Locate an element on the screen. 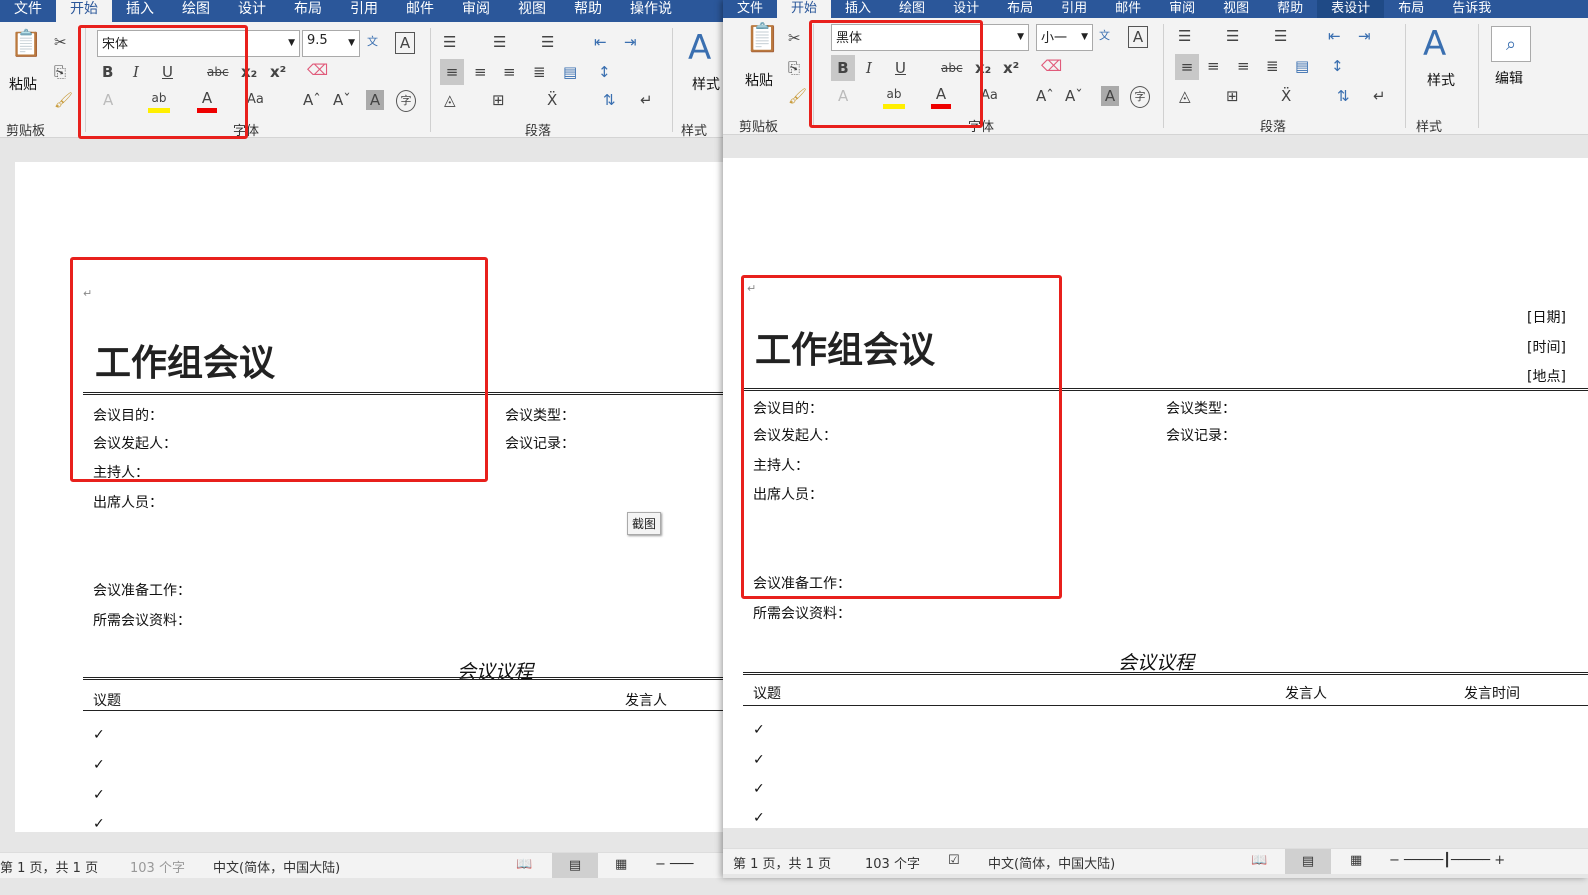 The height and width of the screenshot is (895, 1588). shrink-font-icon: Aˇ is located at coordinates (1074, 96).